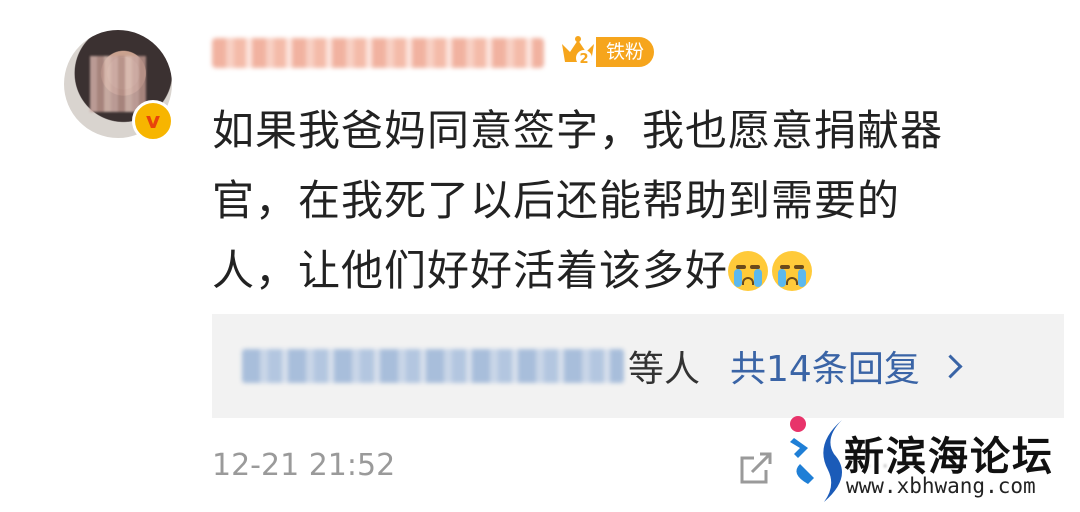  Describe the element at coordinates (470, 270) in the screenshot. I see `comment-line: 人，让他们好好活着该多好` at that location.